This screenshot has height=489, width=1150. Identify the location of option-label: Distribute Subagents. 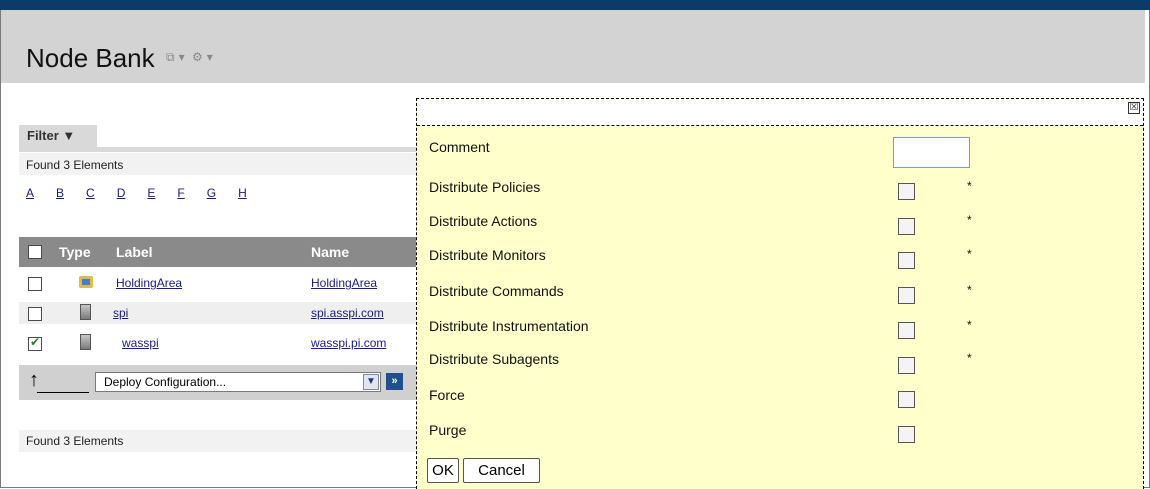
(494, 359).